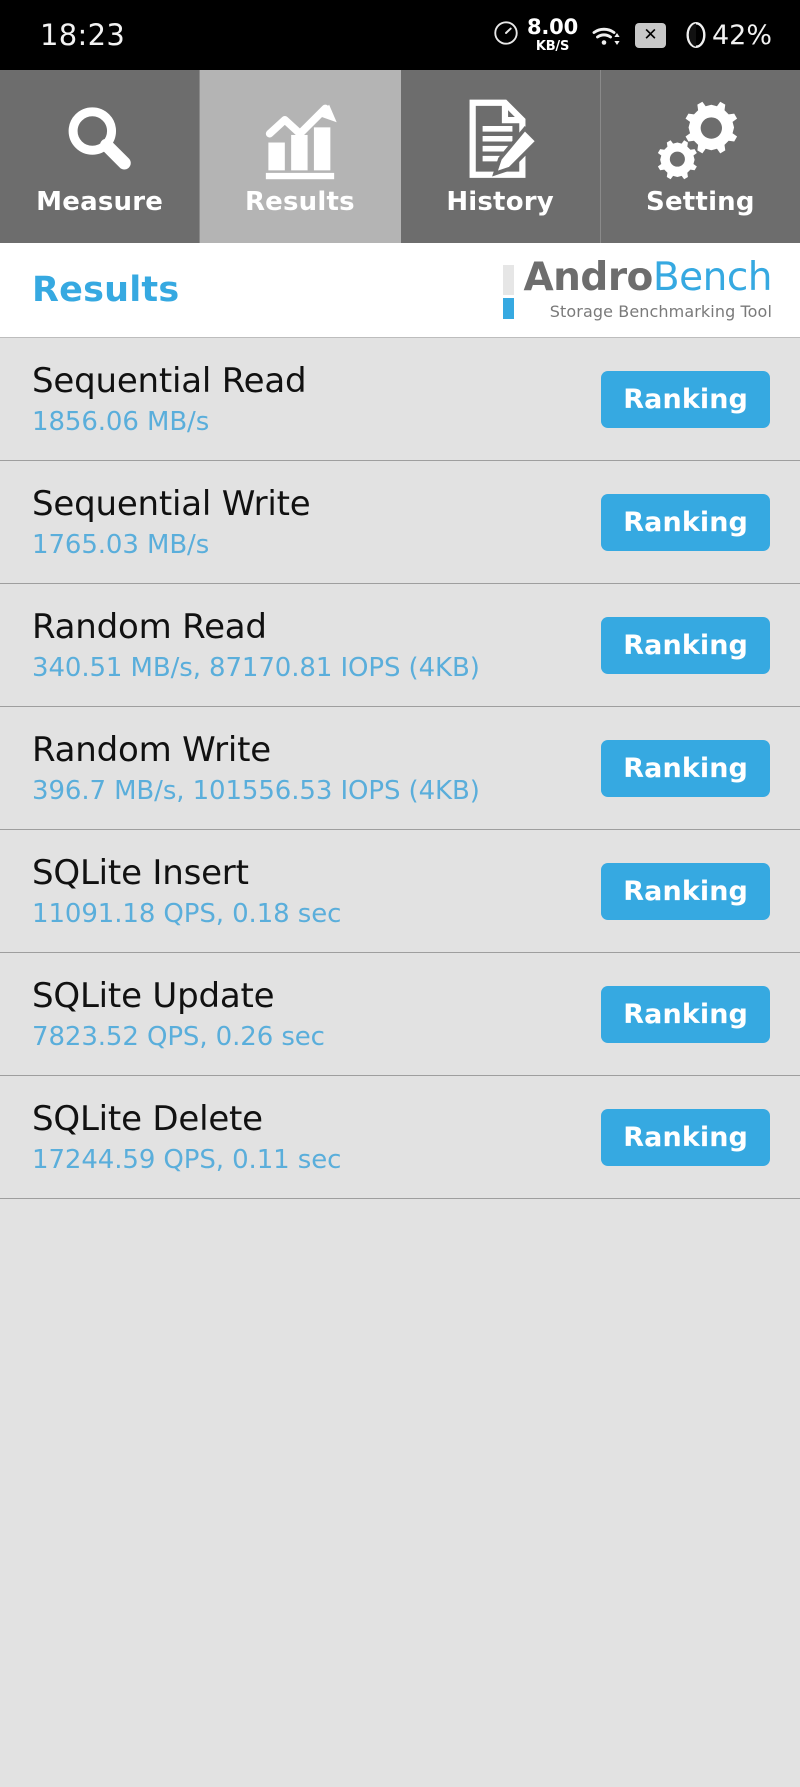 This screenshot has width=800, height=1787. Describe the element at coordinates (147, 1118) in the screenshot. I see `result-title: SQLite Delete` at that location.